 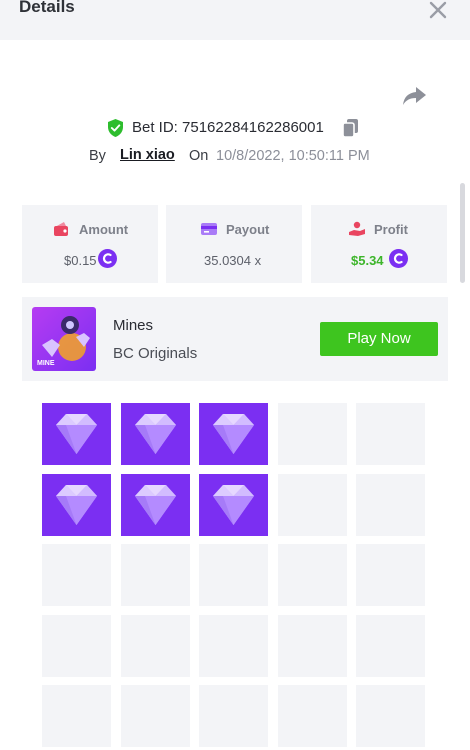 What do you see at coordinates (415, 96) in the screenshot?
I see `share-icon` at bounding box center [415, 96].